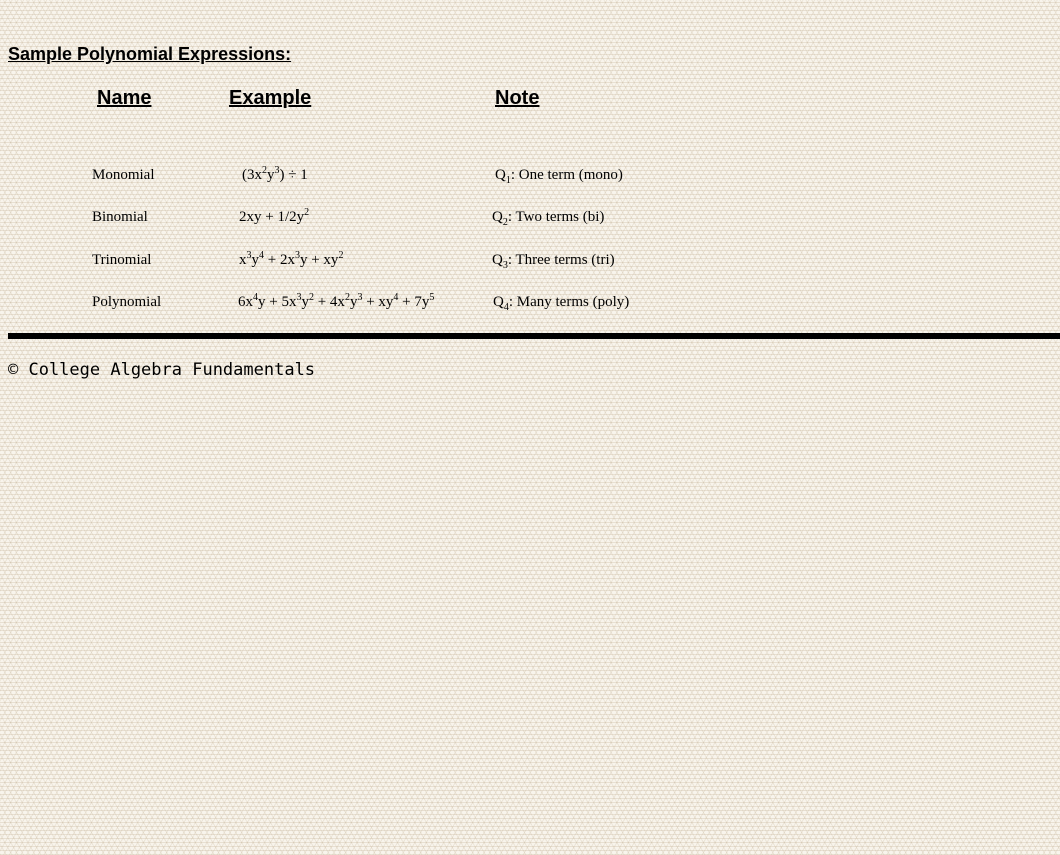 This screenshot has height=855, width=1060. What do you see at coordinates (270, 98) in the screenshot?
I see `column-header-example: Example` at bounding box center [270, 98].